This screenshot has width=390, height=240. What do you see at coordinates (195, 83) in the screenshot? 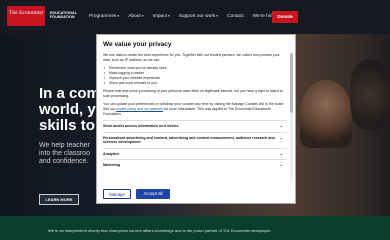
I see `list-item: Show ads most relevant to you` at bounding box center [195, 83].